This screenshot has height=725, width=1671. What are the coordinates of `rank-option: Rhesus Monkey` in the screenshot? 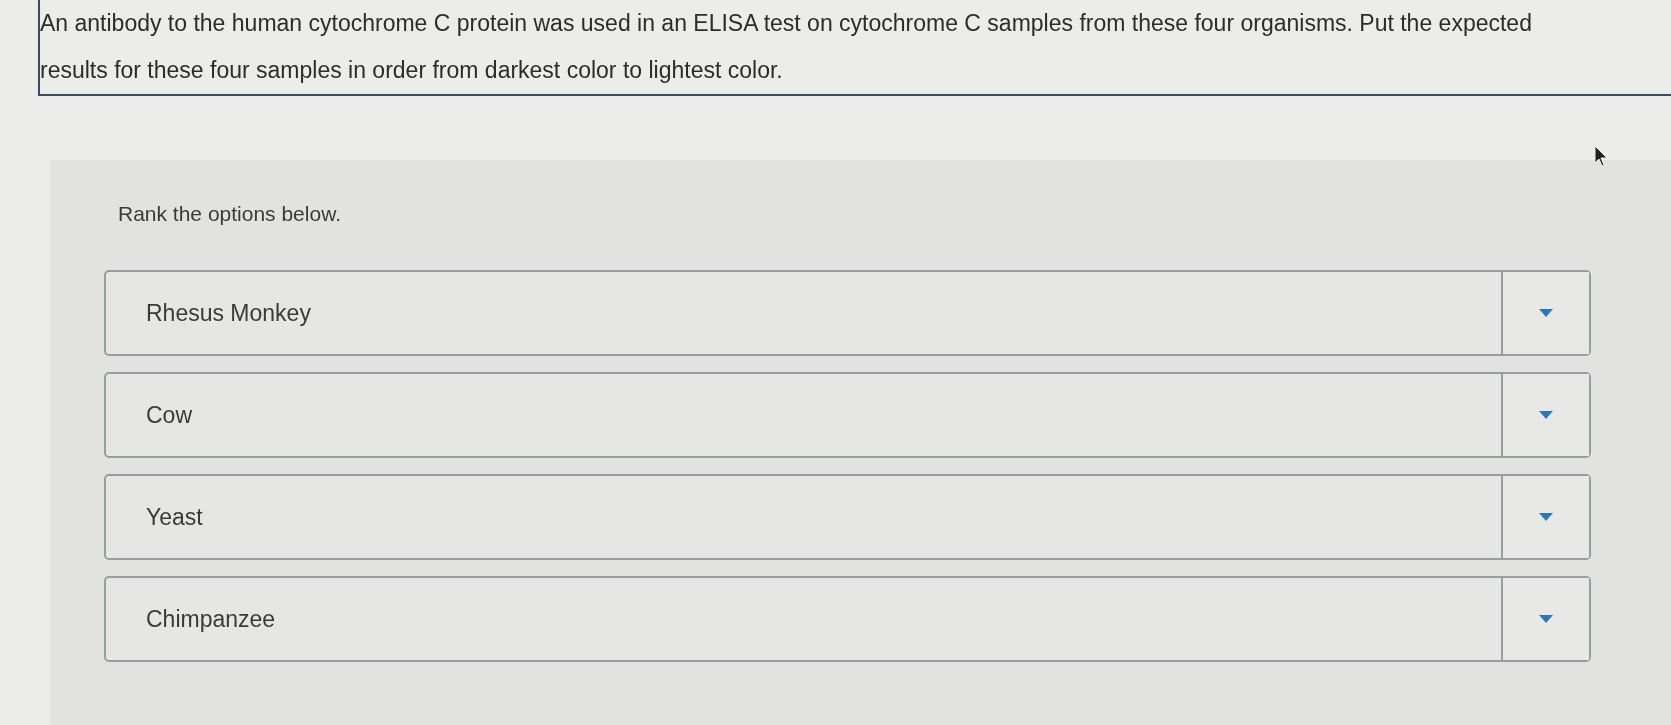 It's located at (847, 313).